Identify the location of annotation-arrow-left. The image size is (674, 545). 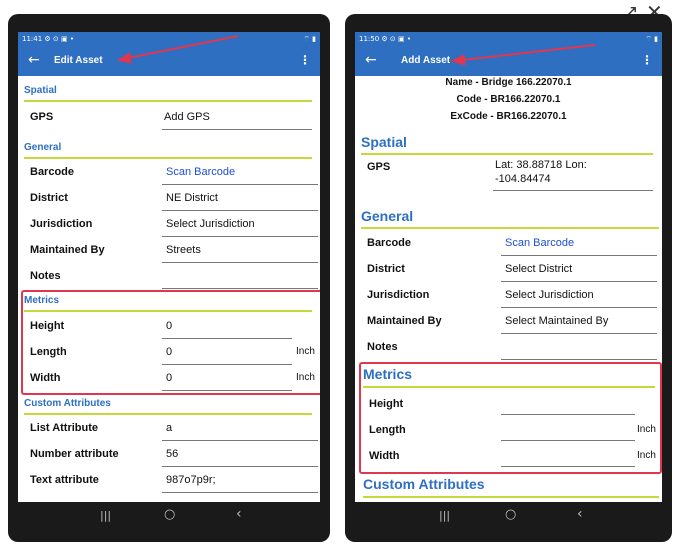
(177, 49).